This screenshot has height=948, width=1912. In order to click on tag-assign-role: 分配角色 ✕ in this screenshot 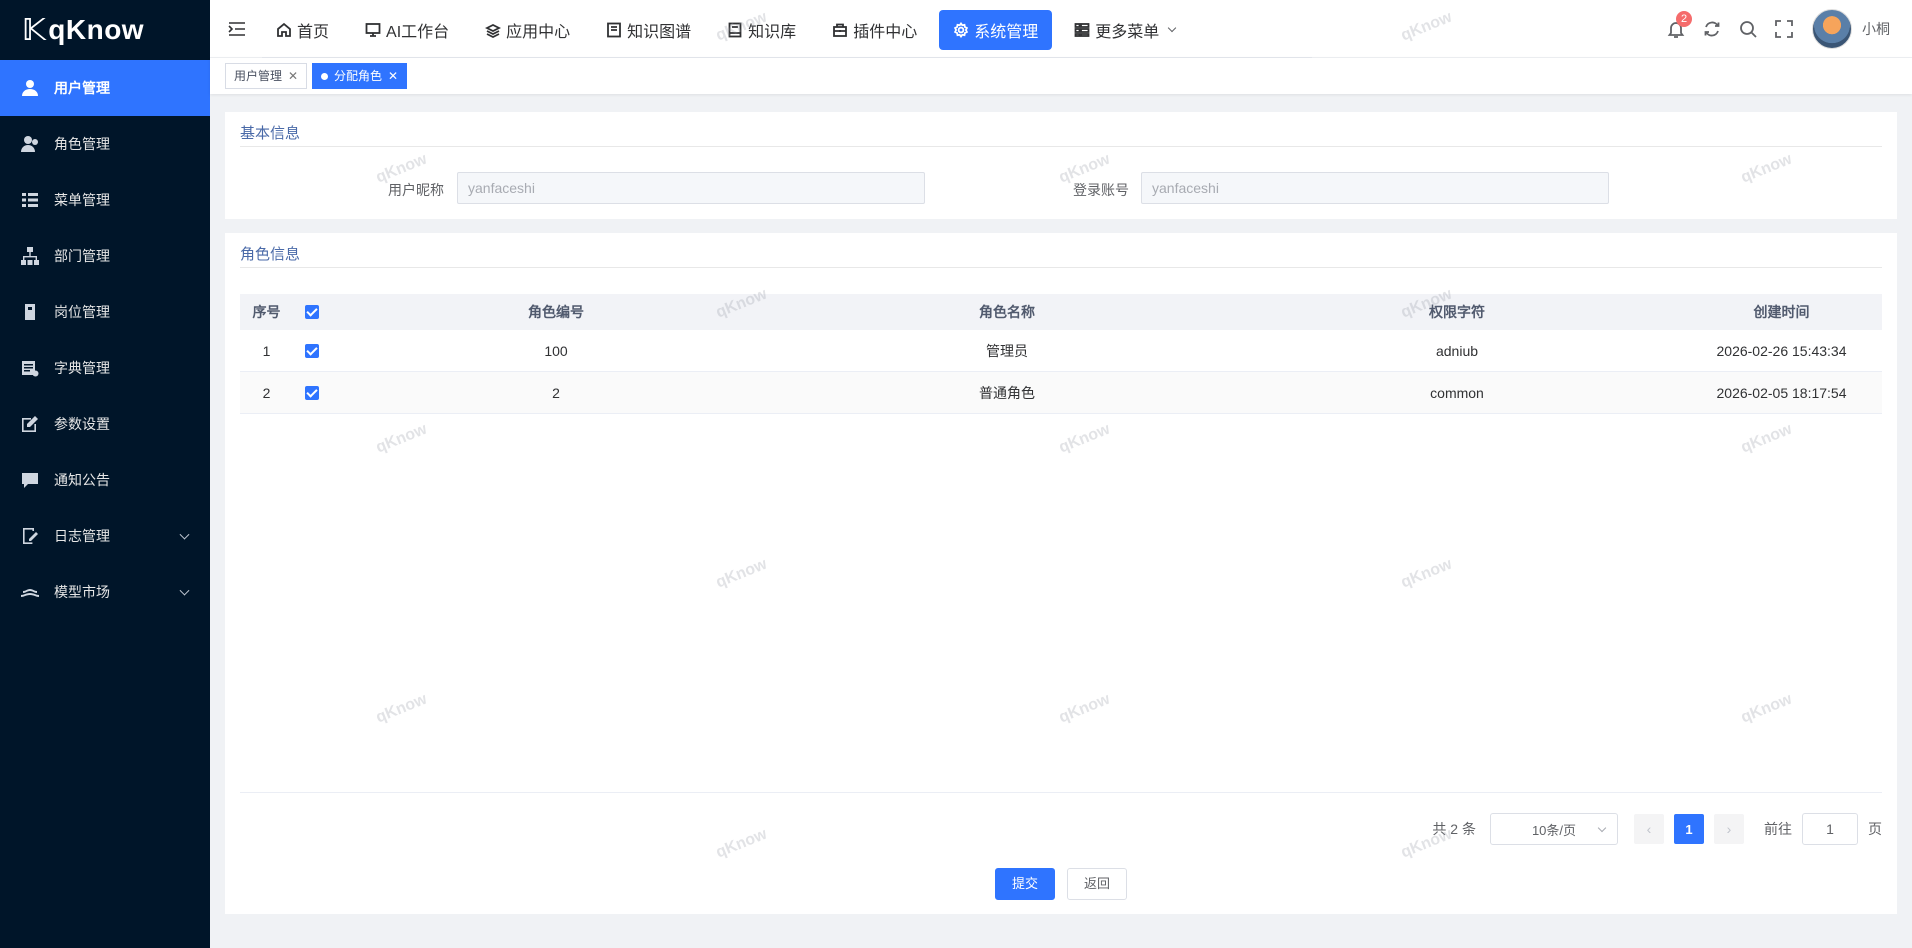, I will do `click(360, 76)`.